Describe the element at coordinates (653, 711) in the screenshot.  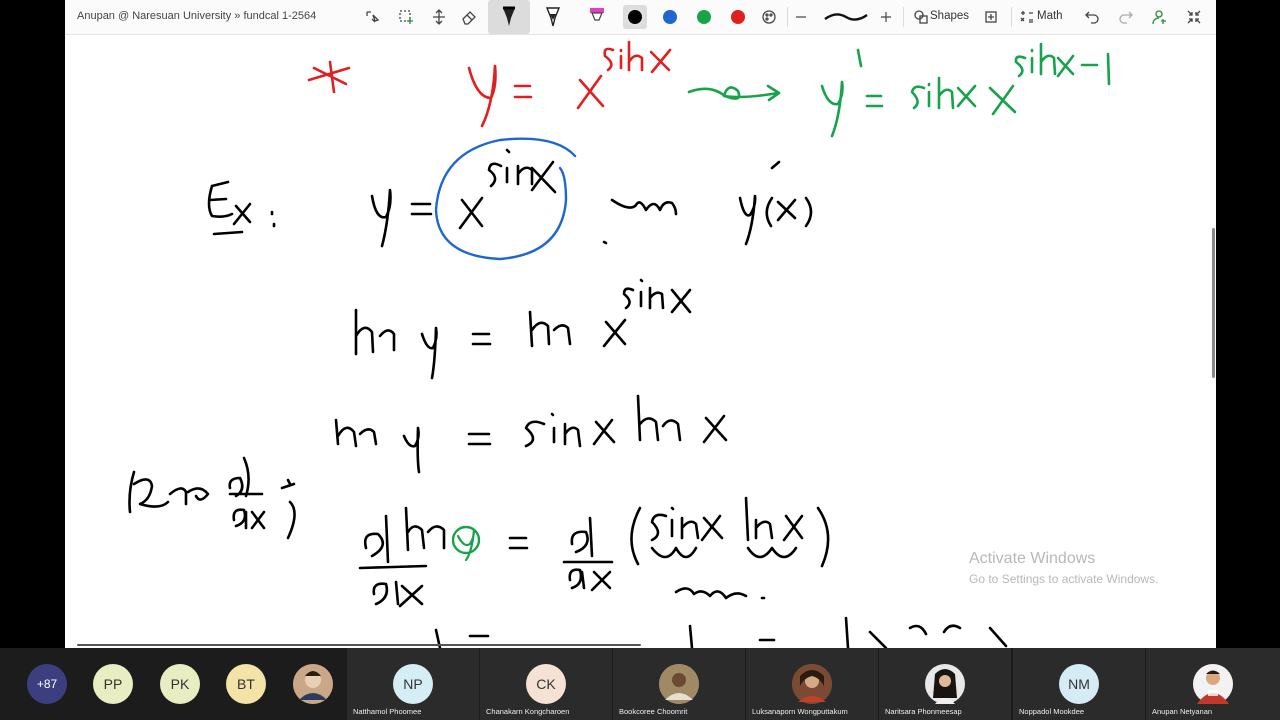
I see `participant-name: Bookcoree Choomrit` at that location.